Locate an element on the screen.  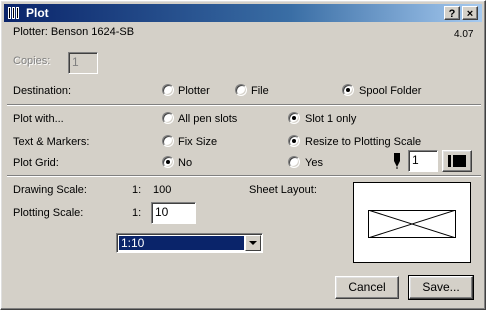
radio-spool-folder is located at coordinates (348, 90).